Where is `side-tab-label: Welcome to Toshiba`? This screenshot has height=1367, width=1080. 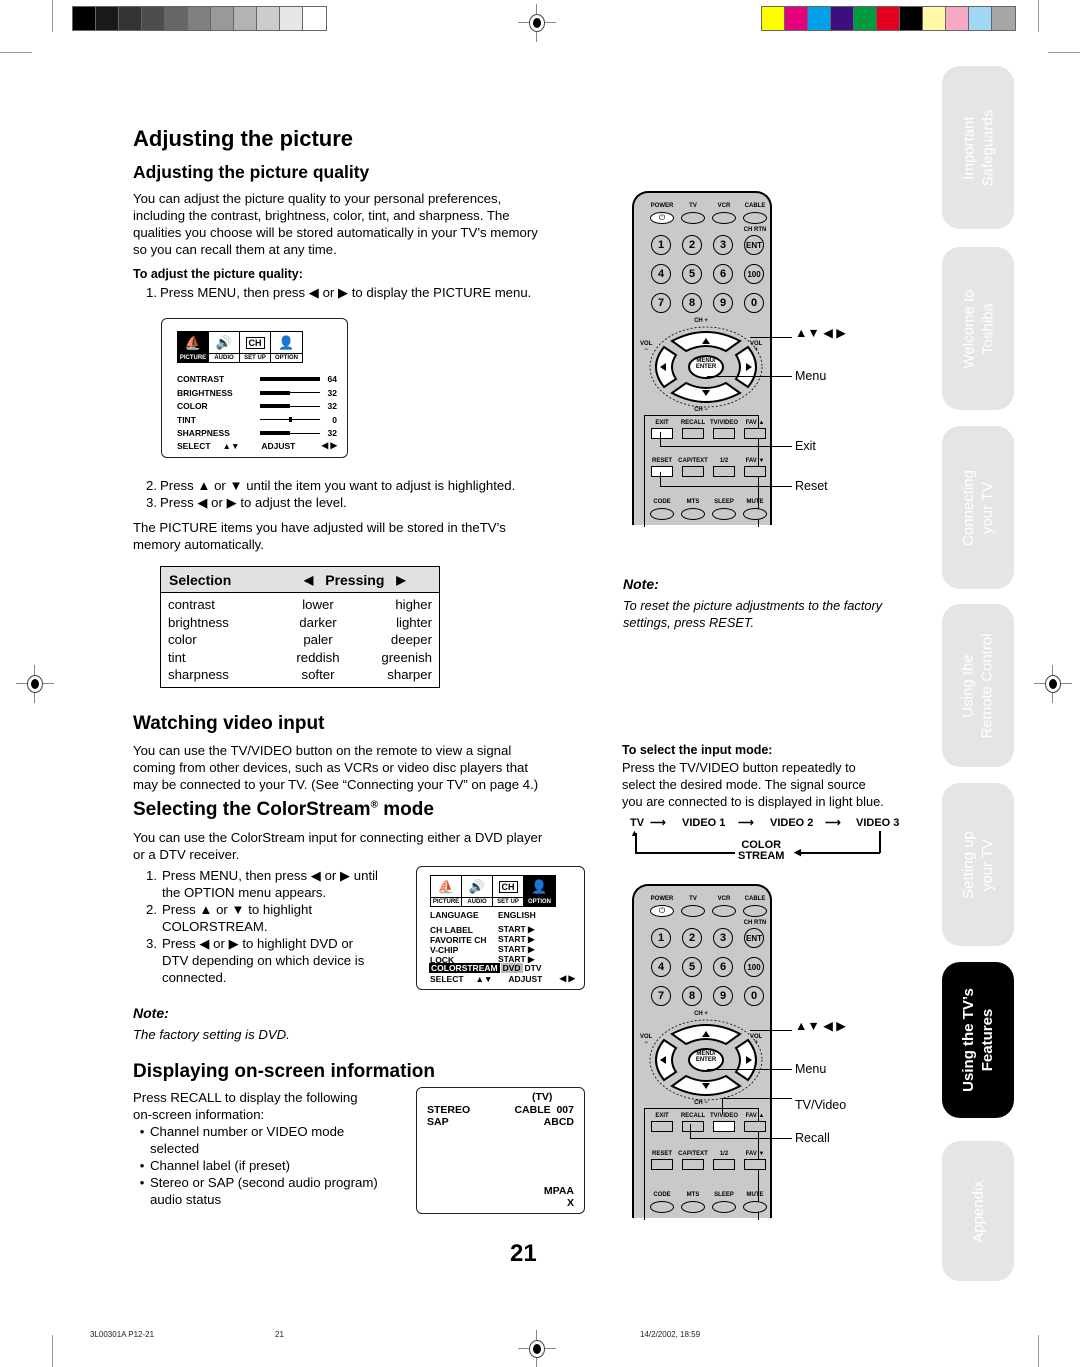
side-tab-label: Welcome to Toshiba is located at coordinates (978, 328).